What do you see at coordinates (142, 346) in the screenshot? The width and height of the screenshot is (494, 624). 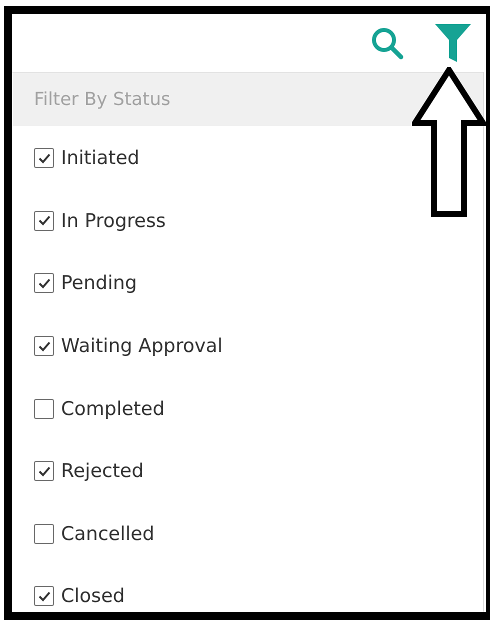 I see `status-label: Waiting Approval` at bounding box center [142, 346].